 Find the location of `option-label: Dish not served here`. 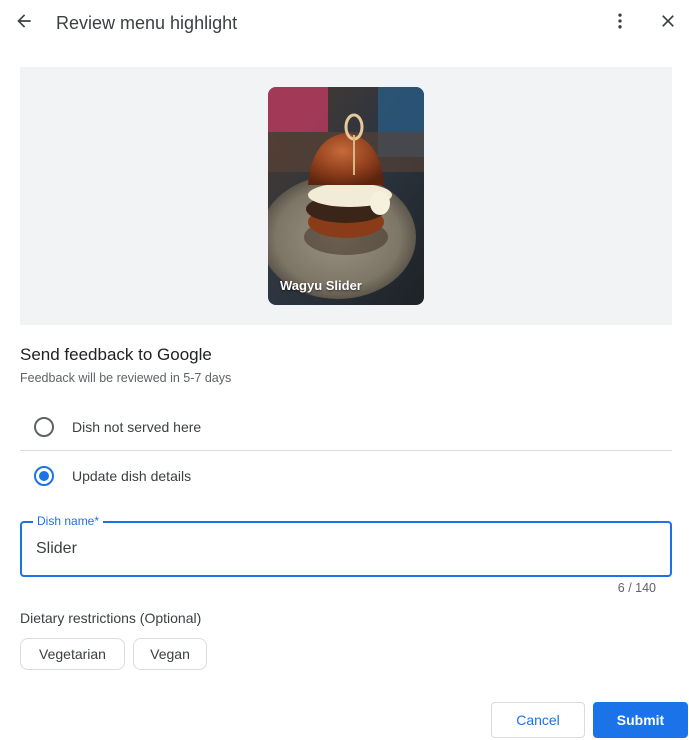

option-label: Dish not served here is located at coordinates (137, 427).